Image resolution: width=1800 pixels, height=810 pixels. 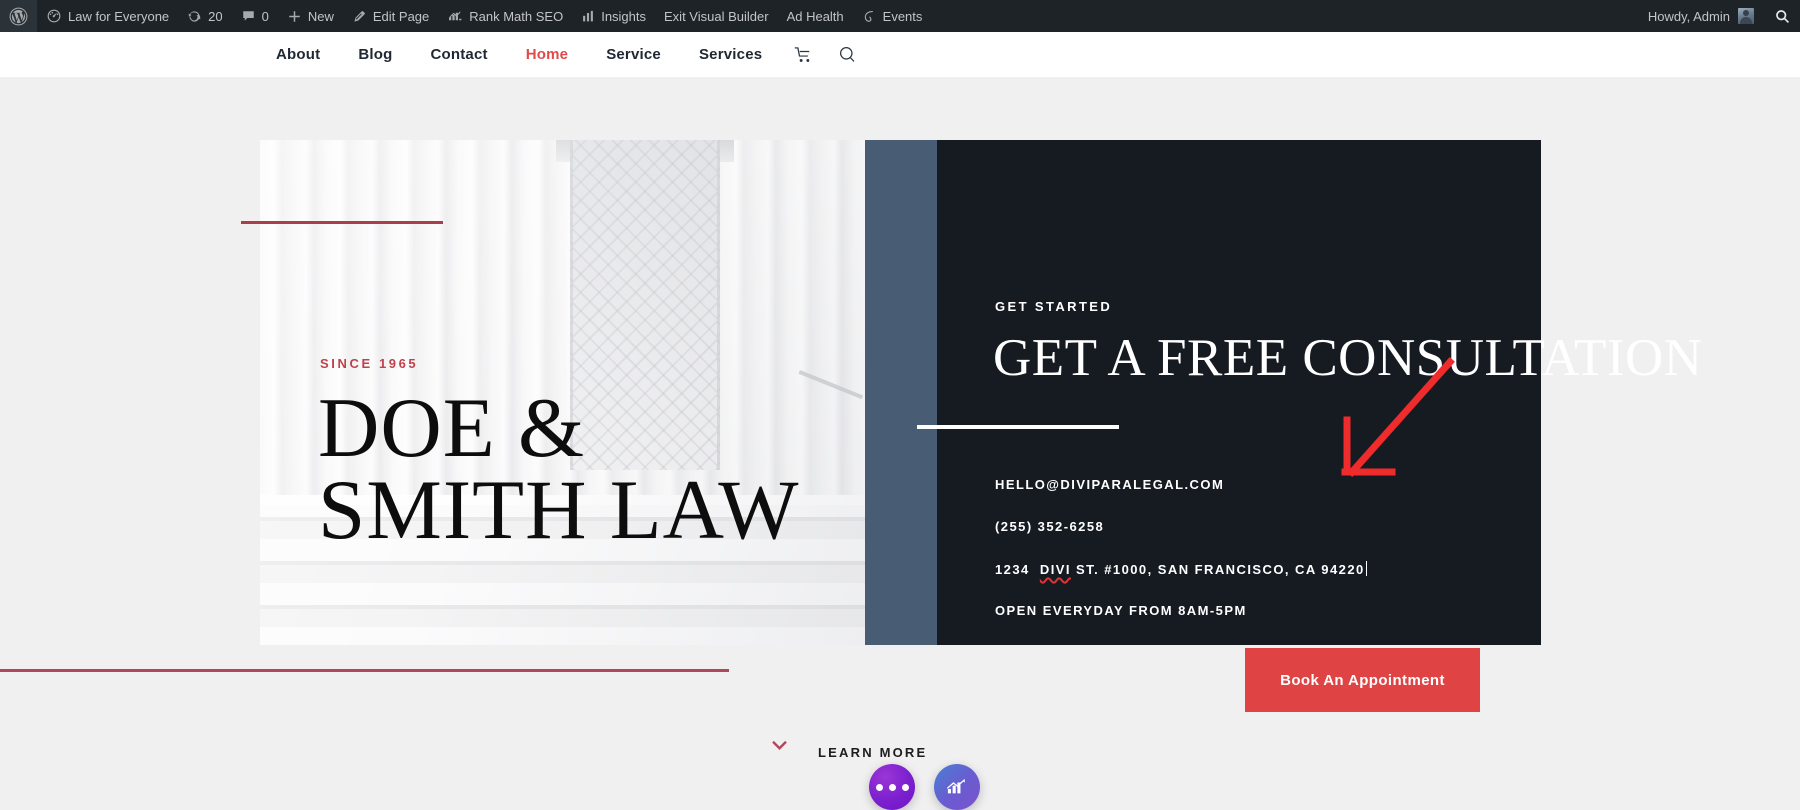 I want to click on shopping-cart-icon, so click(x=803, y=54).